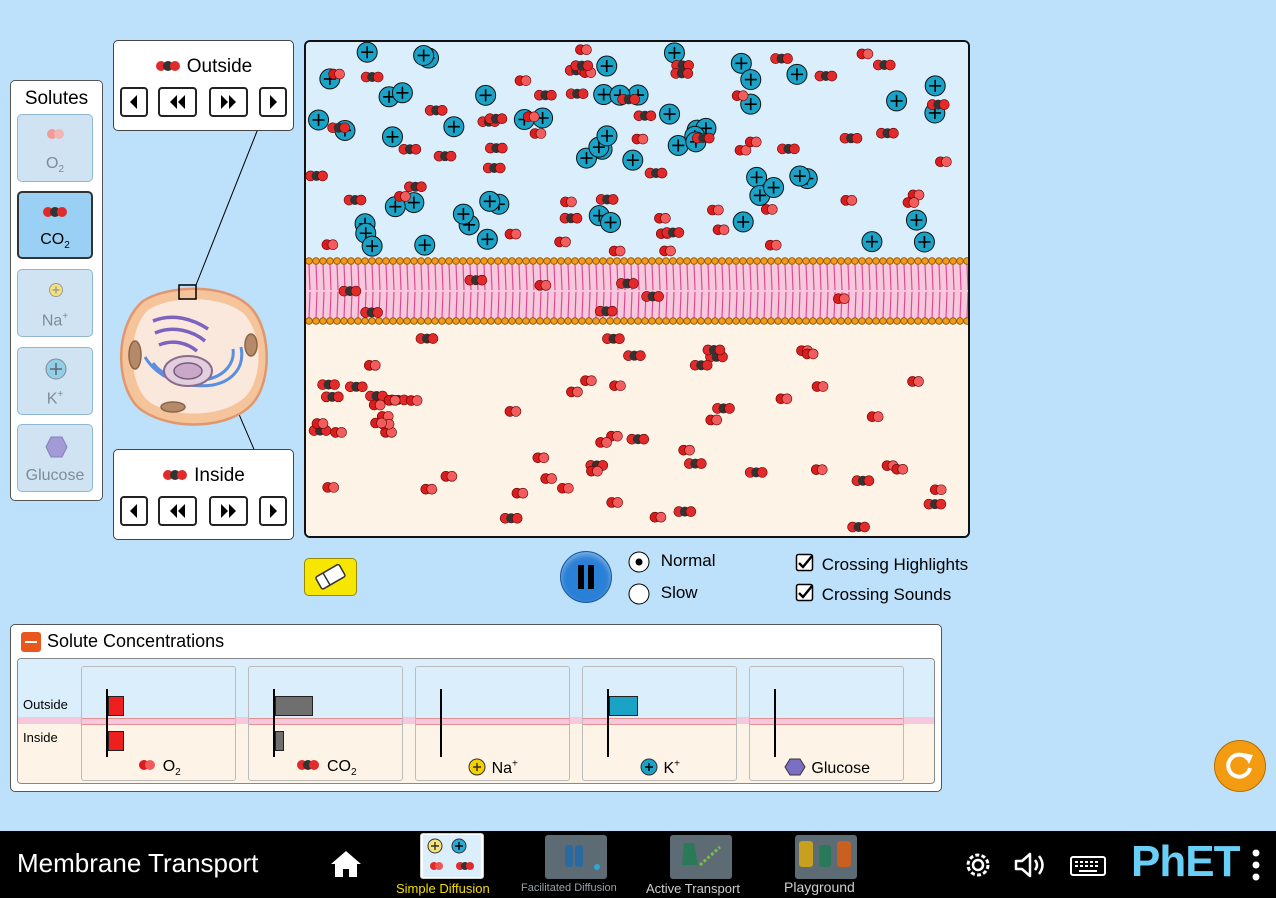 Image resolution: width=1276 pixels, height=898 pixels. I want to click on tab-active-transport, so click(701, 857).